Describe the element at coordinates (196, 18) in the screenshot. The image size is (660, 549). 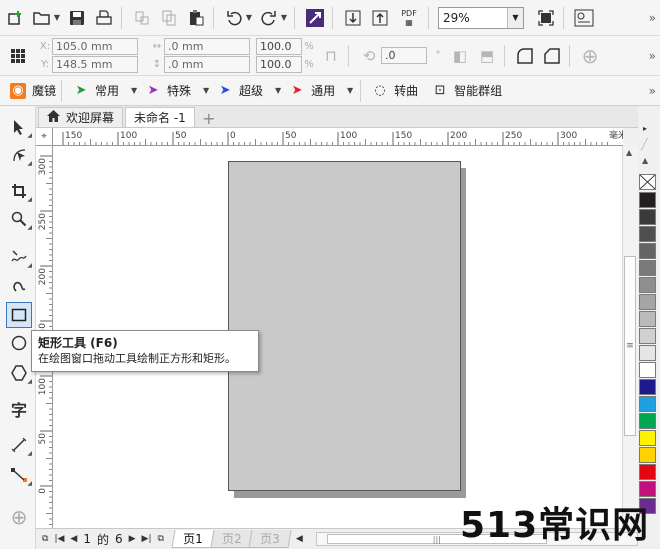
I see `paste-icon` at that location.